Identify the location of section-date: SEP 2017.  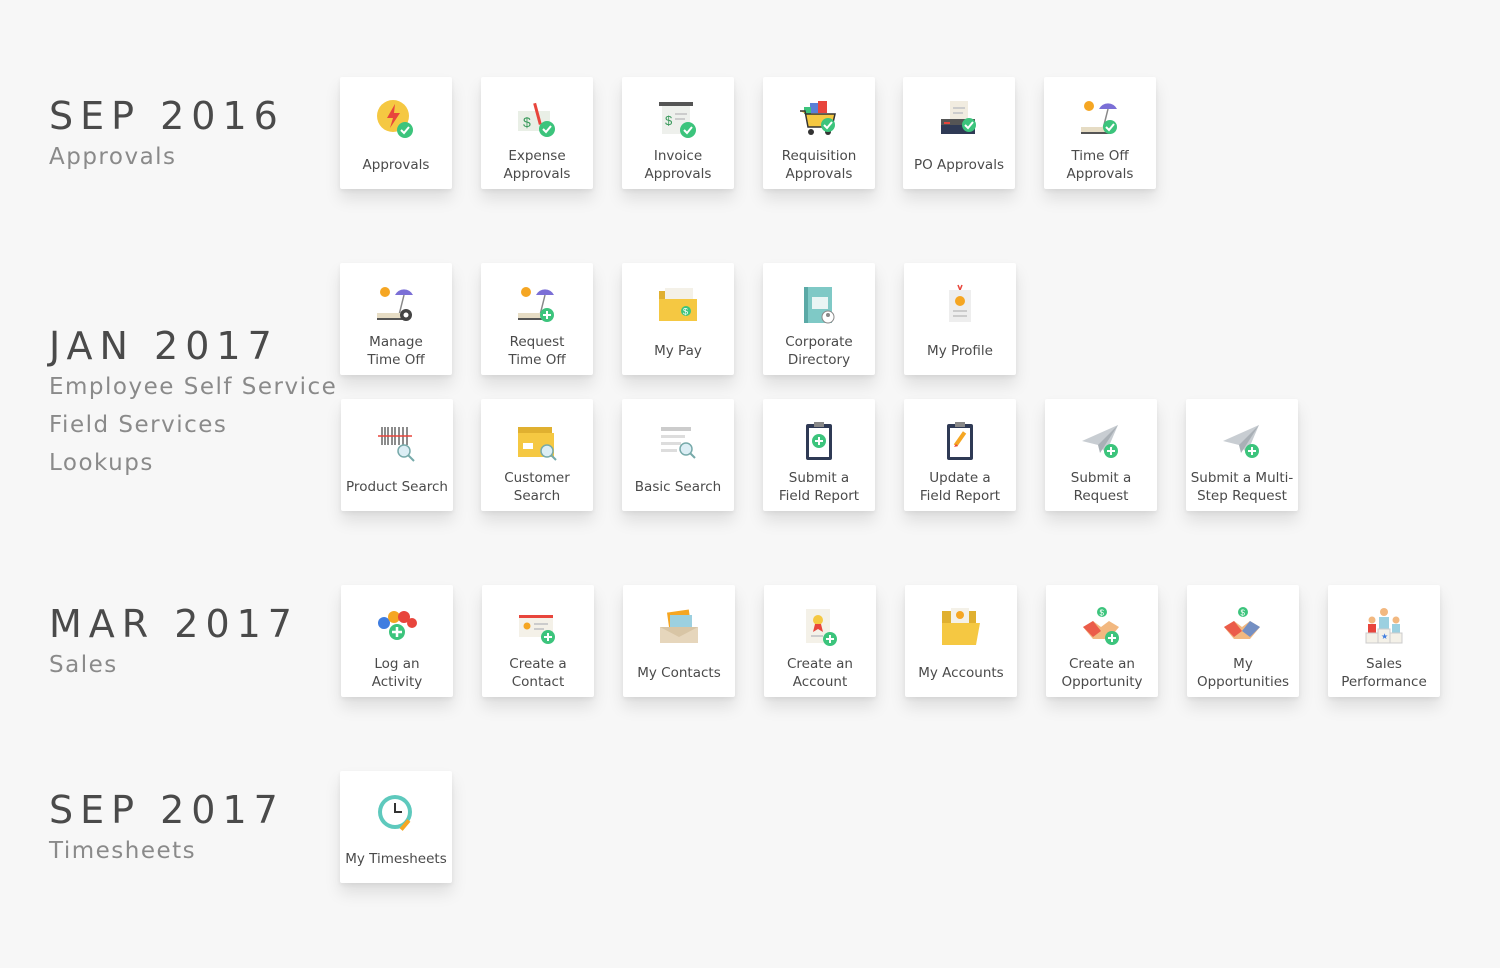
(167, 810).